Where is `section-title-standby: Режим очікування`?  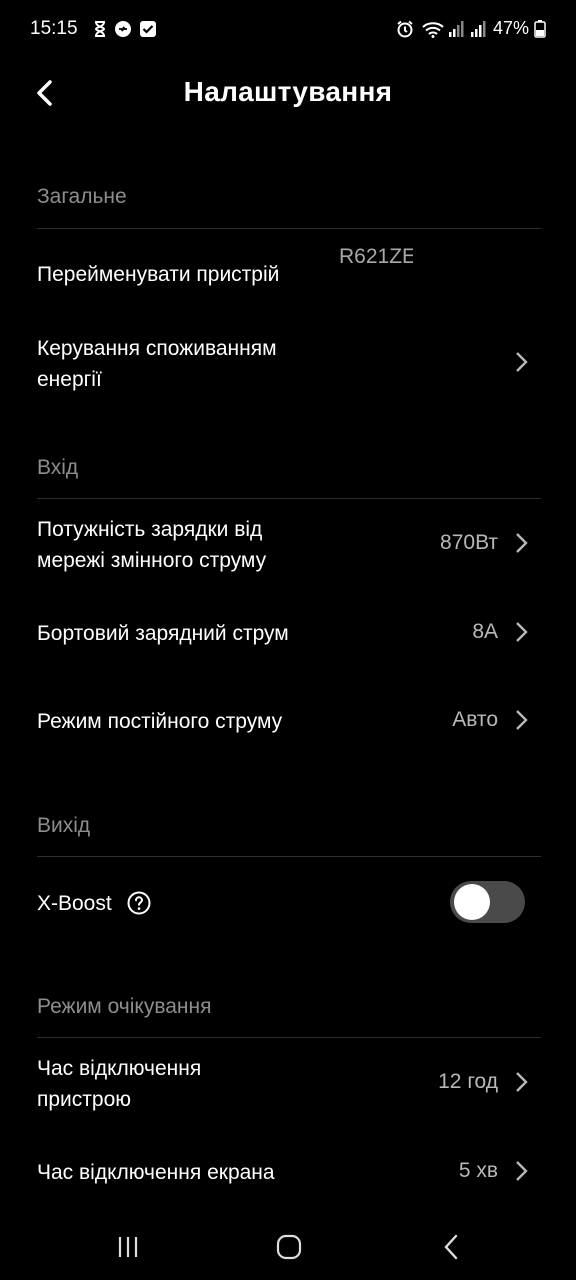 section-title-standby: Режим очікування is located at coordinates (124, 1006).